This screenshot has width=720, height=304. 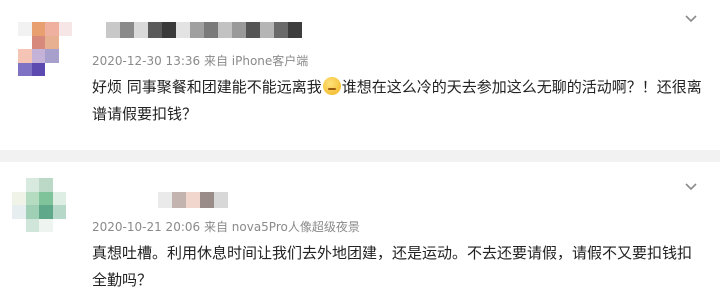 I want to click on divider, so click(x=360, y=156).